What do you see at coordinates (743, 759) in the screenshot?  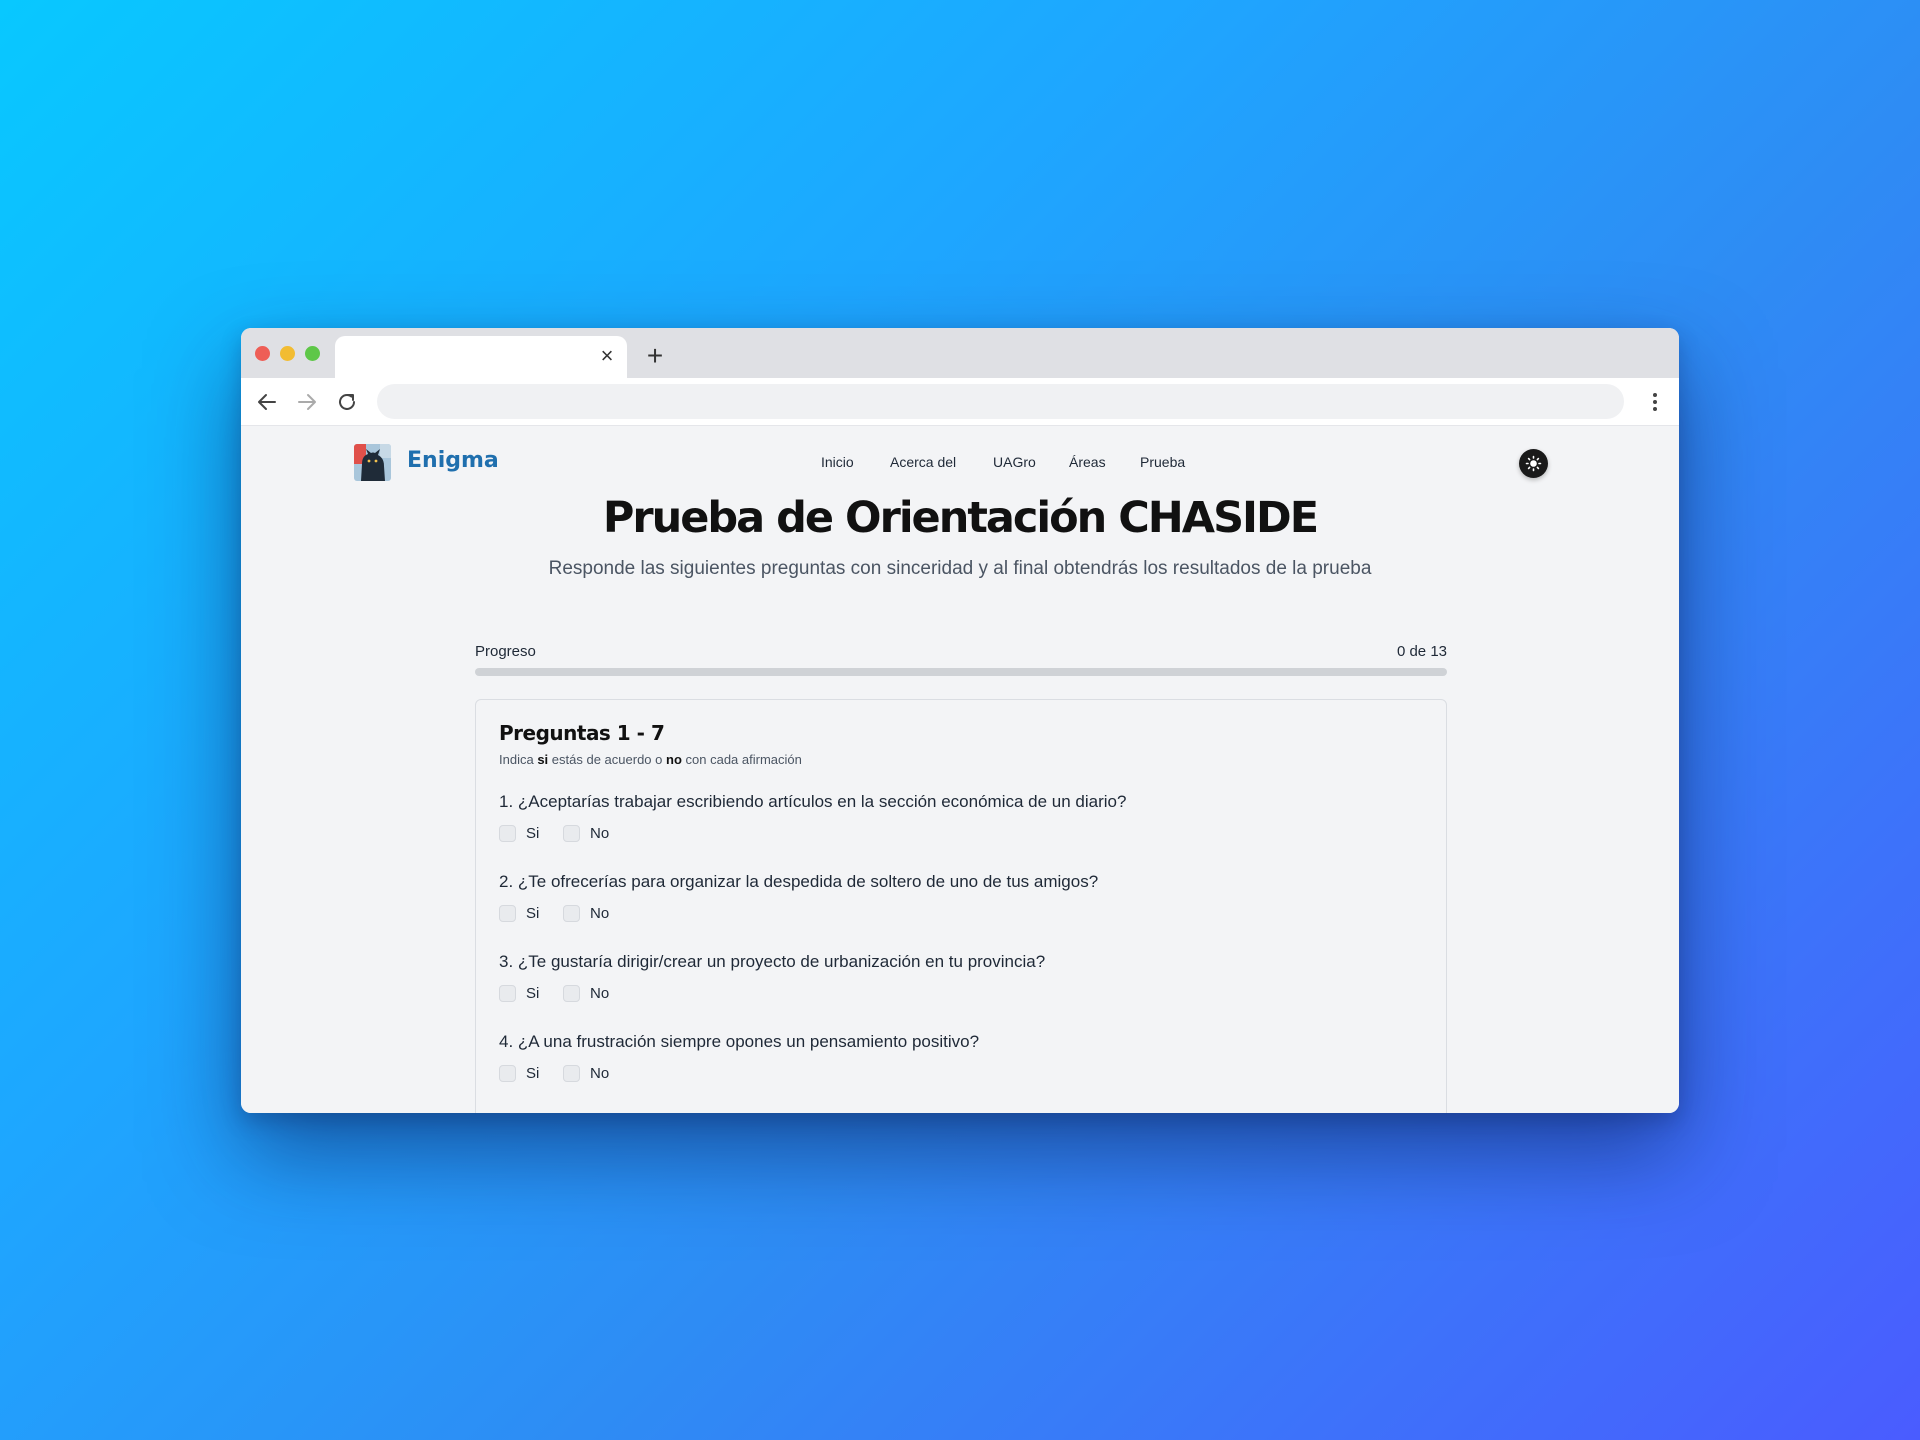 I see `hint-suffix: con cada afirmación` at bounding box center [743, 759].